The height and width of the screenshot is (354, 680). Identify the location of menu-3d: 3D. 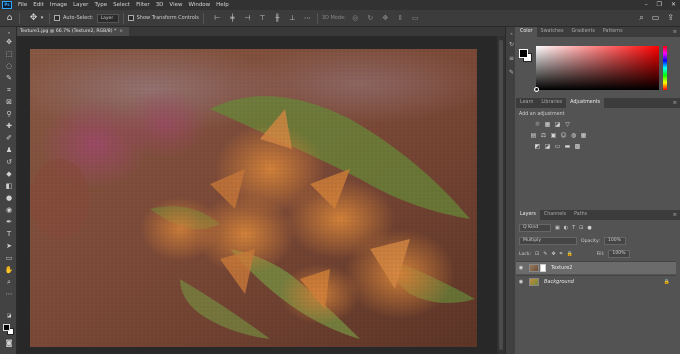
(160, 5).